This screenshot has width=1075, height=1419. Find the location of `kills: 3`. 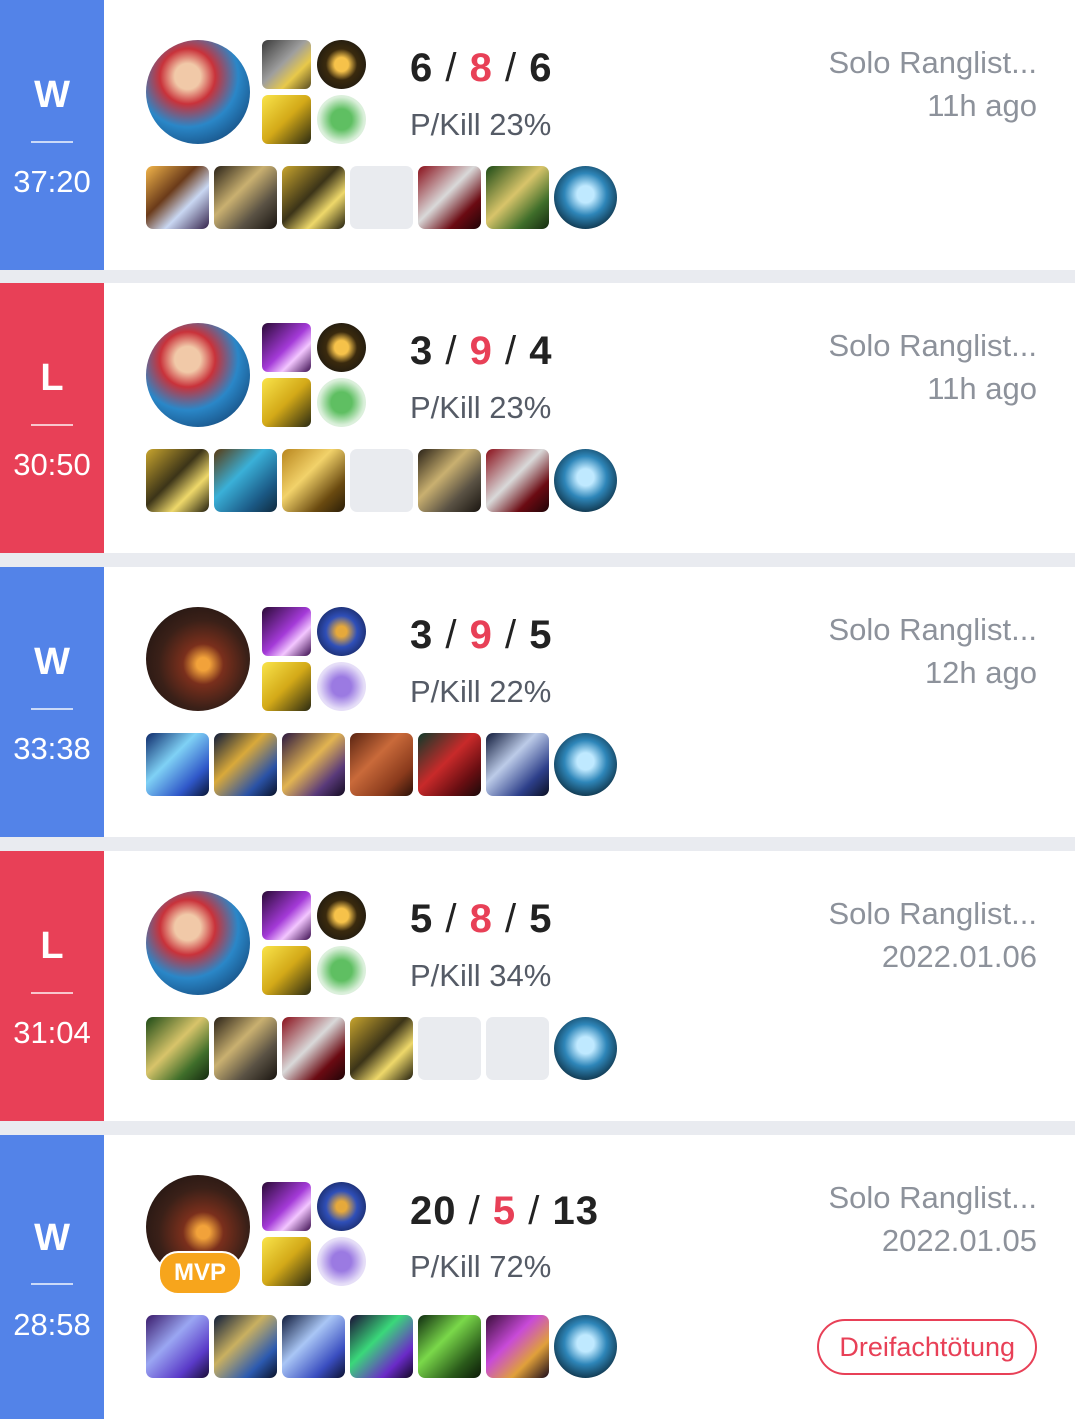

kills: 3 is located at coordinates (422, 635).